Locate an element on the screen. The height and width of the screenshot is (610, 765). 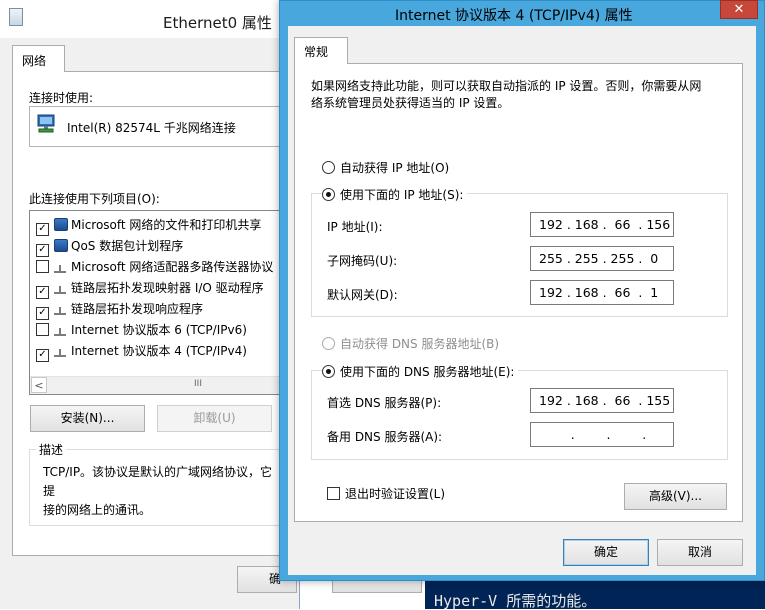
network-service-icon is located at coordinates (61, 245).